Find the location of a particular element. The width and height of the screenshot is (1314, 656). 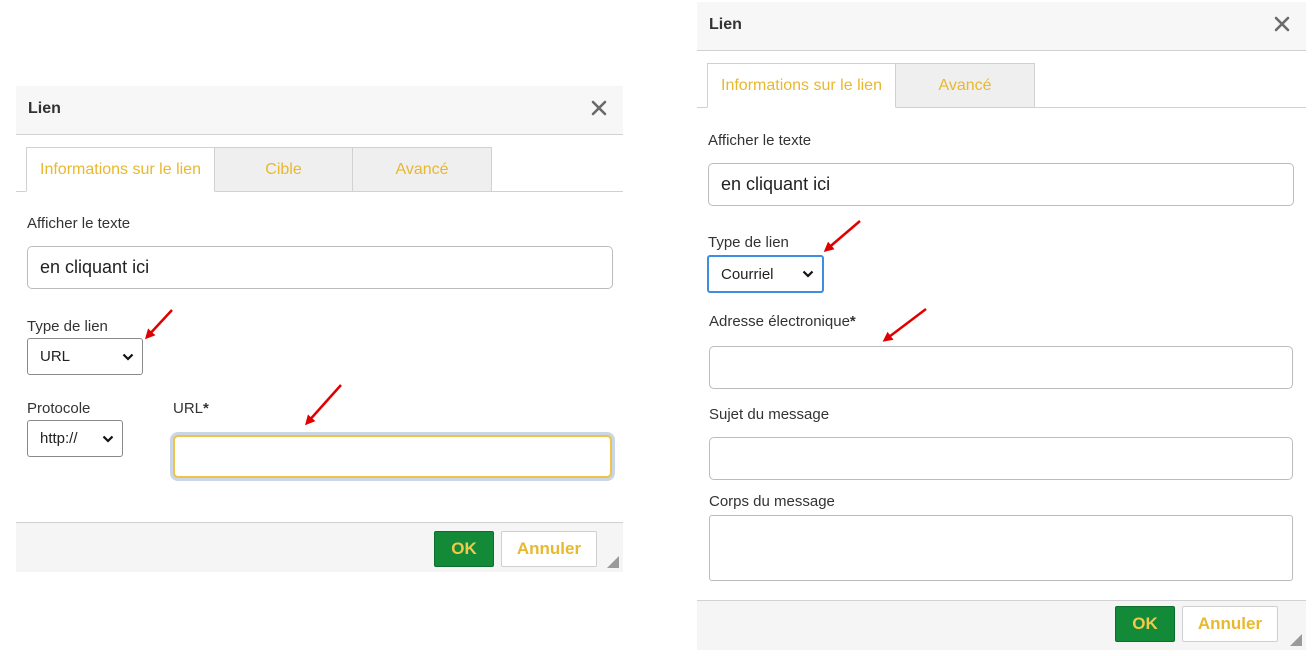

url-label-text: URL is located at coordinates (188, 408).